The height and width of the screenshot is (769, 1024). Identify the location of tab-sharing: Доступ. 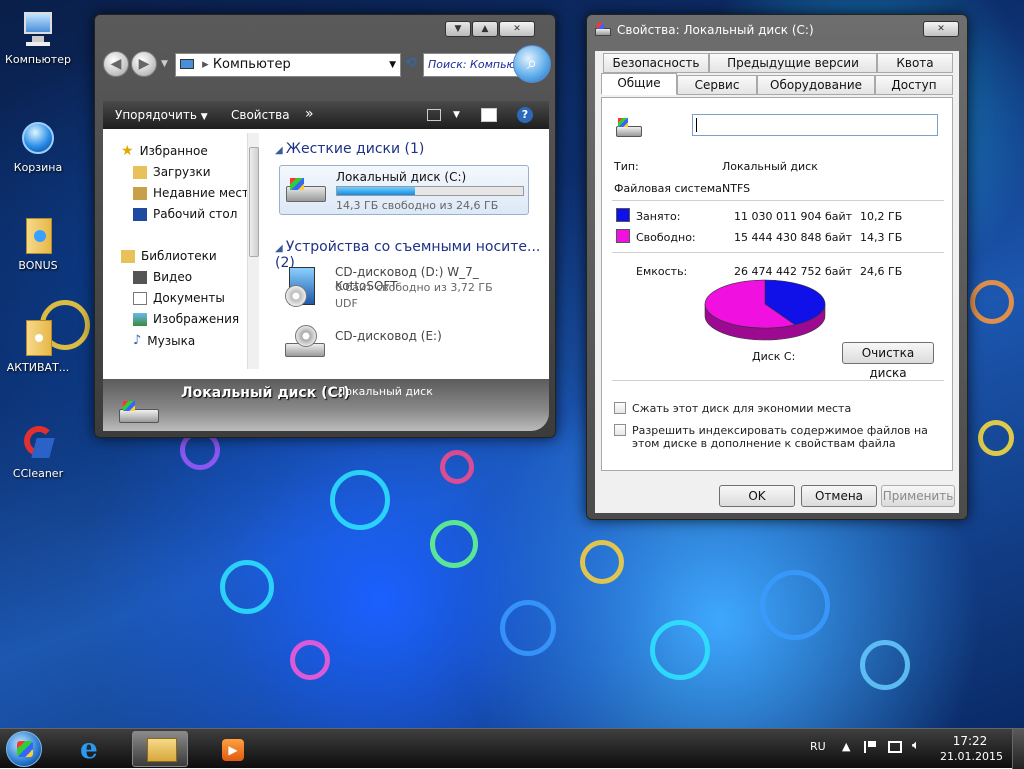
(914, 85).